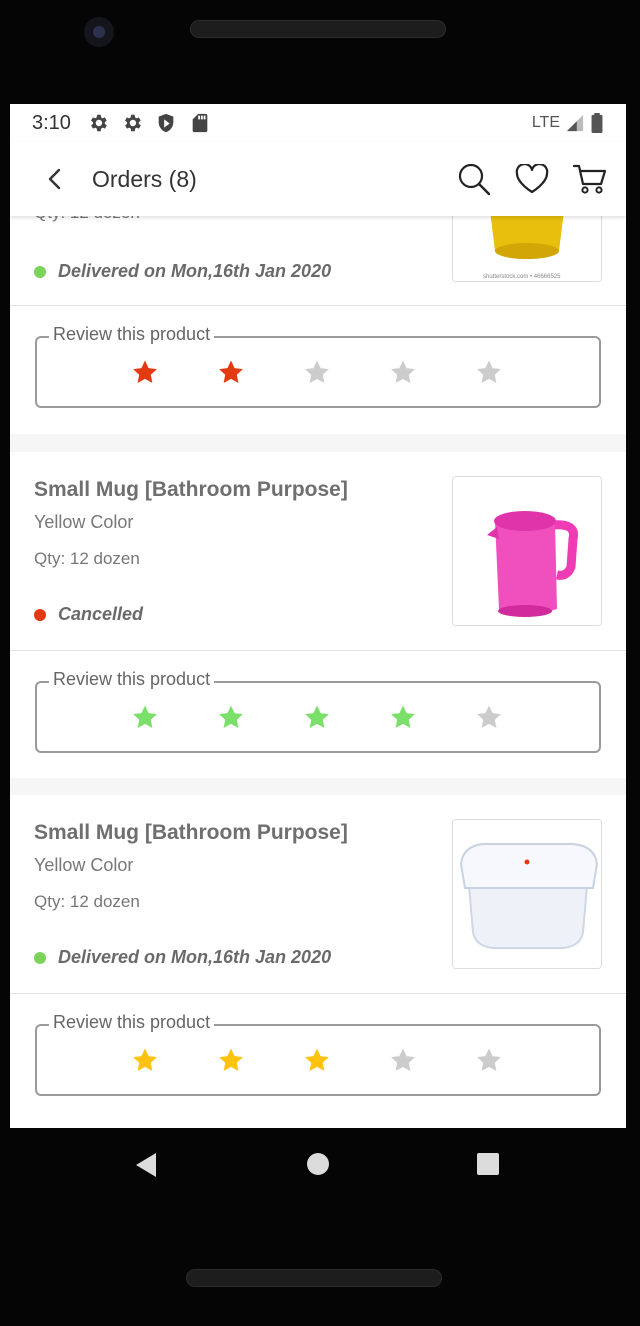  I want to click on nav-home-icon, so click(318, 1164).